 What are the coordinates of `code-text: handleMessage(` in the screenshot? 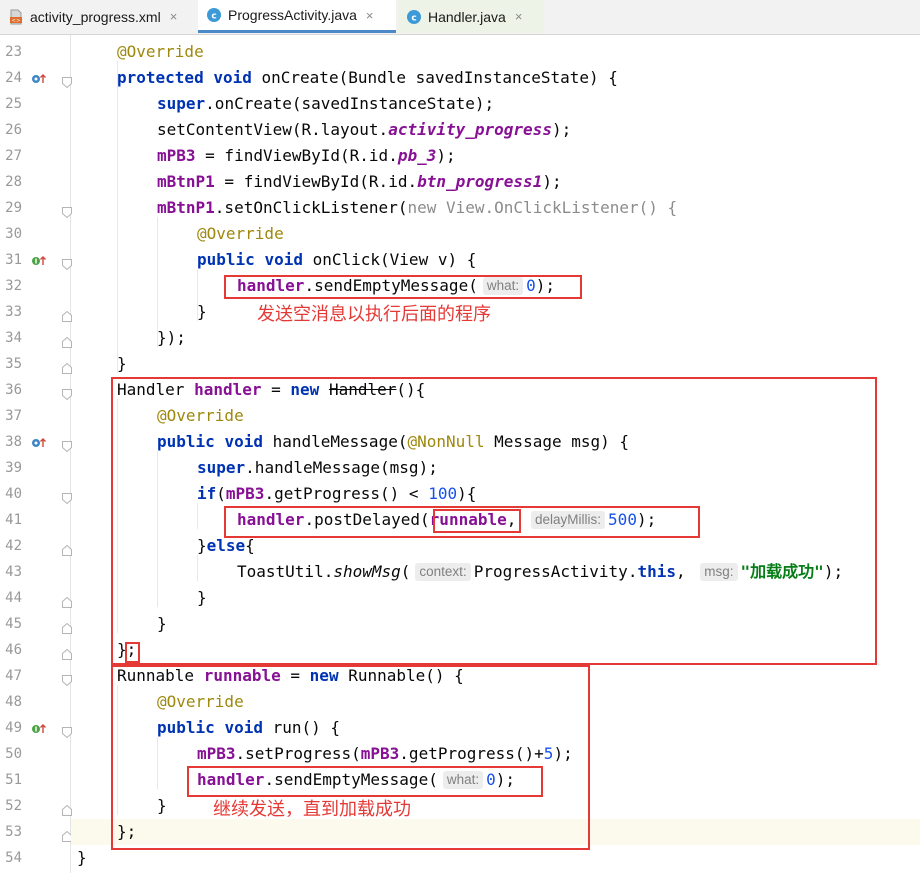 It's located at (335, 441).